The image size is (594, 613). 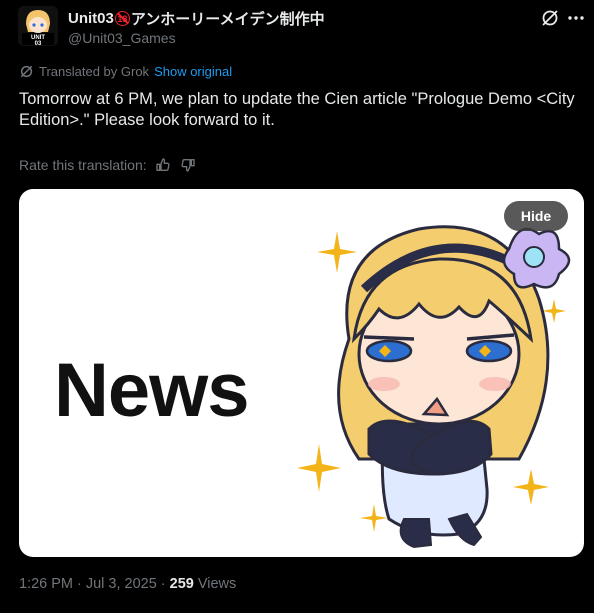 I want to click on translated-by-label: Translated by Grok, so click(x=94, y=71).